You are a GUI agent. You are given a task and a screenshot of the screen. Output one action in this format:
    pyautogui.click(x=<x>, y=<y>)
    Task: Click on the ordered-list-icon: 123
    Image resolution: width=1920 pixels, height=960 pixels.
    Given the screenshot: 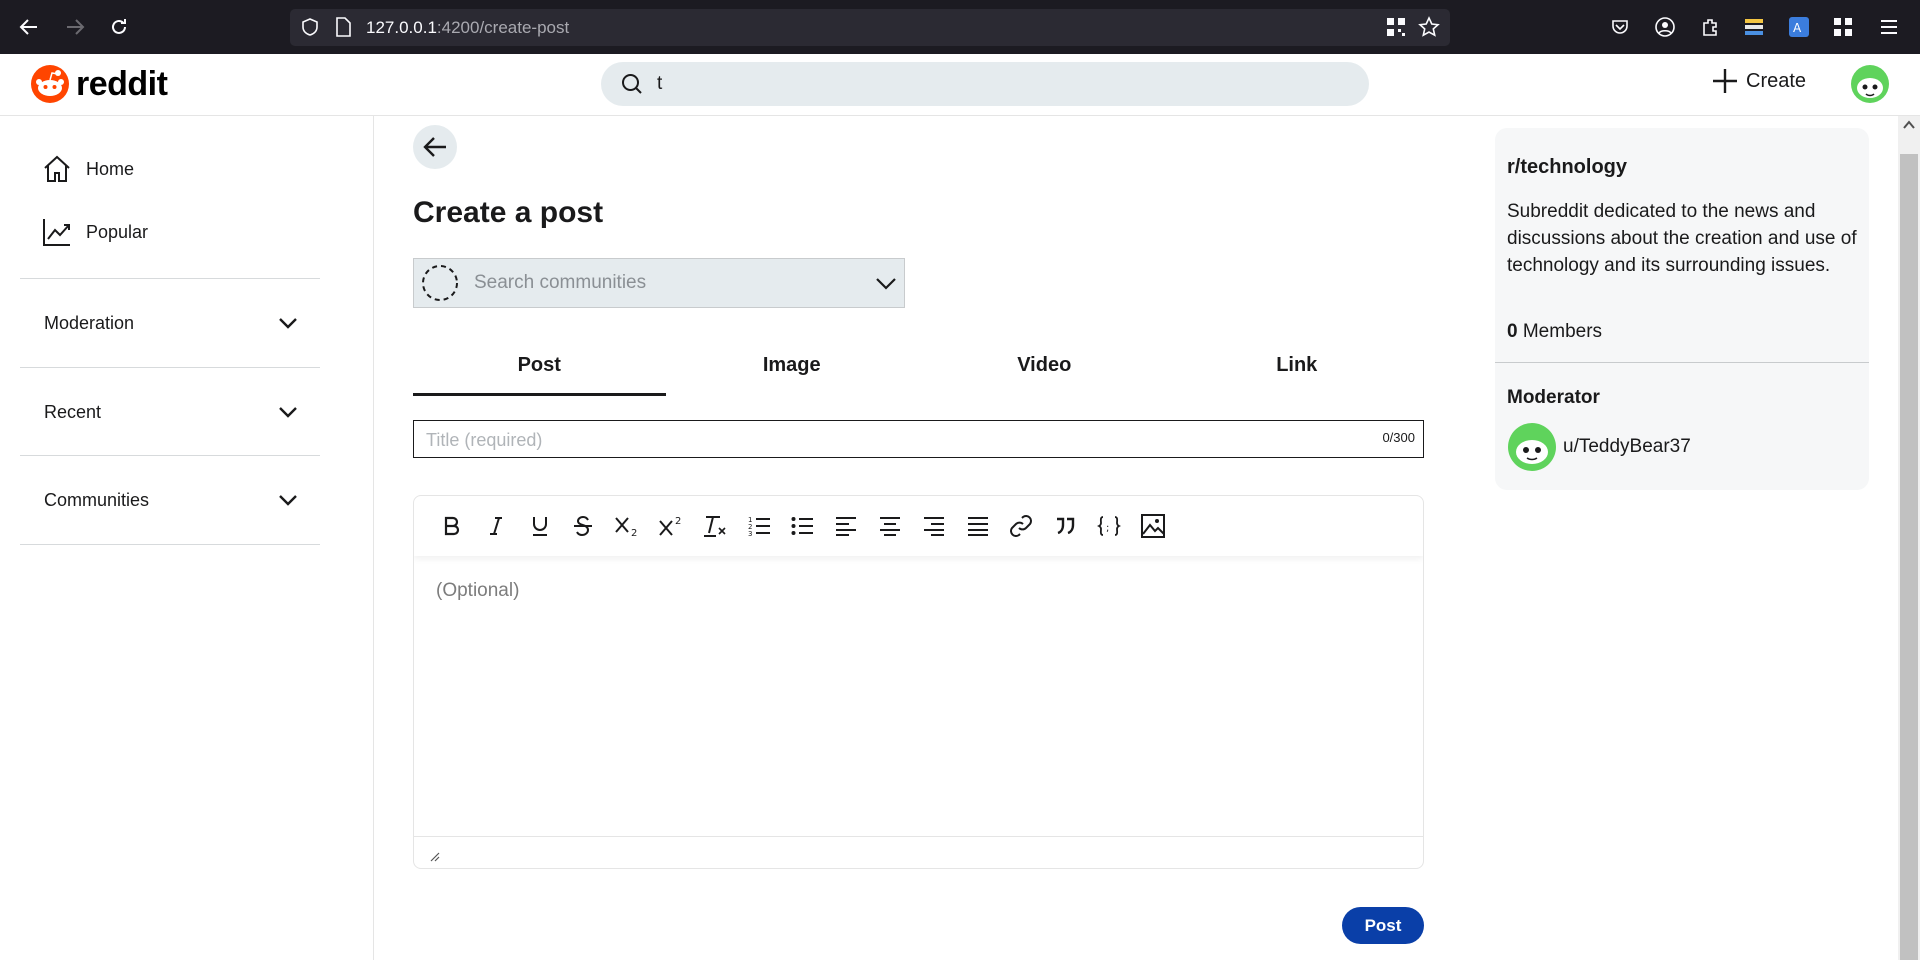 What is the action you would take?
    pyautogui.click(x=759, y=526)
    